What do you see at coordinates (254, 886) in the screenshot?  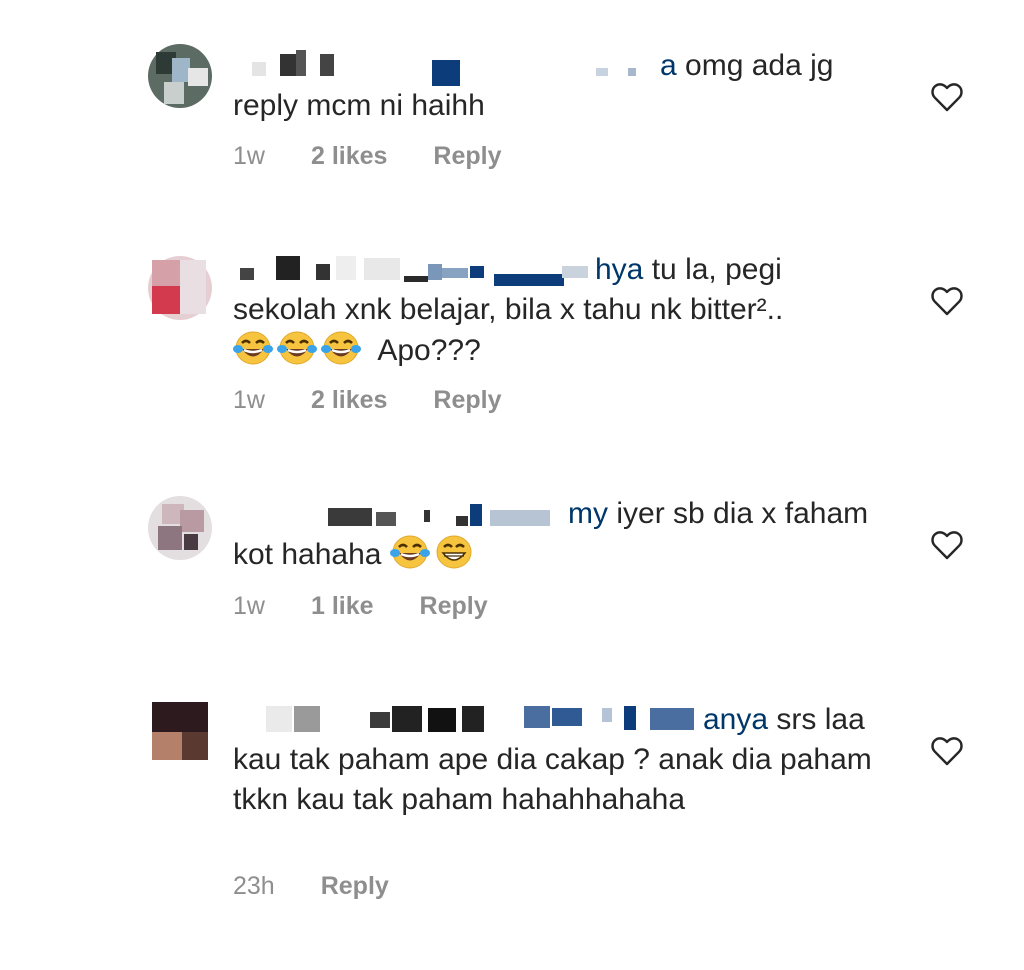 I see `comment-time: 23h` at bounding box center [254, 886].